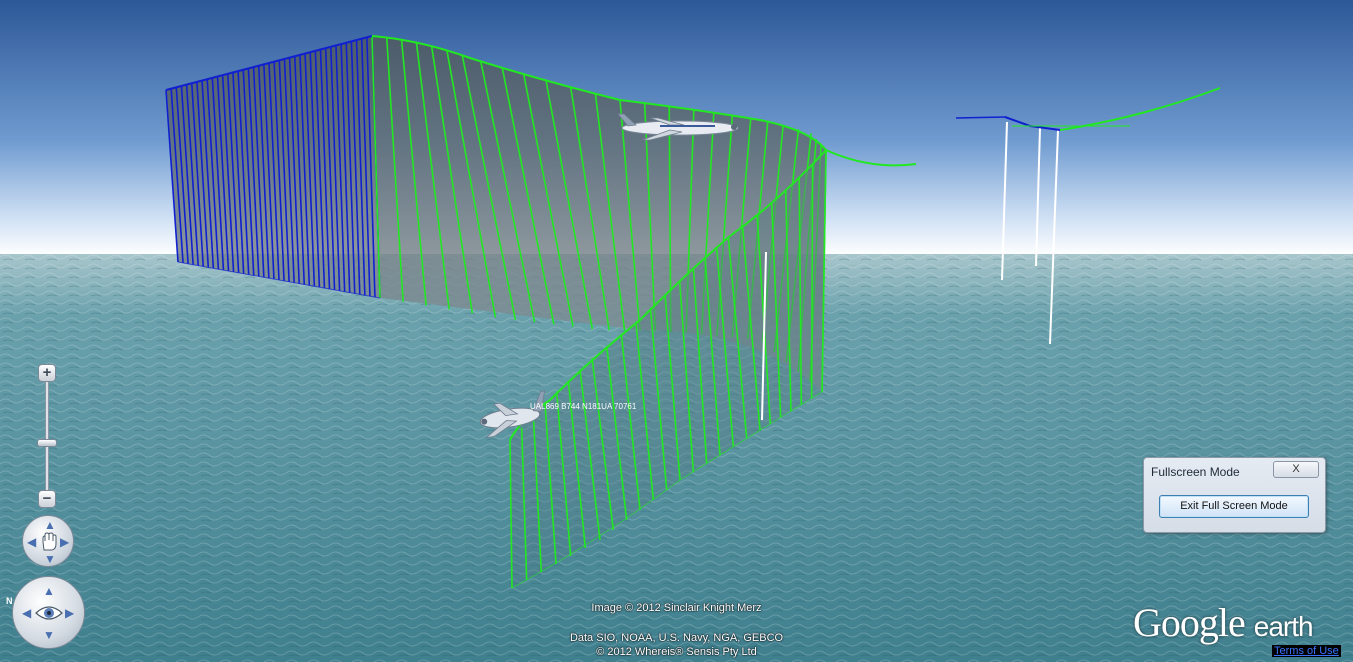  What do you see at coordinates (583, 406) in the screenshot?
I see `flight-label: UAL869 B744 N181UA 70761` at bounding box center [583, 406].